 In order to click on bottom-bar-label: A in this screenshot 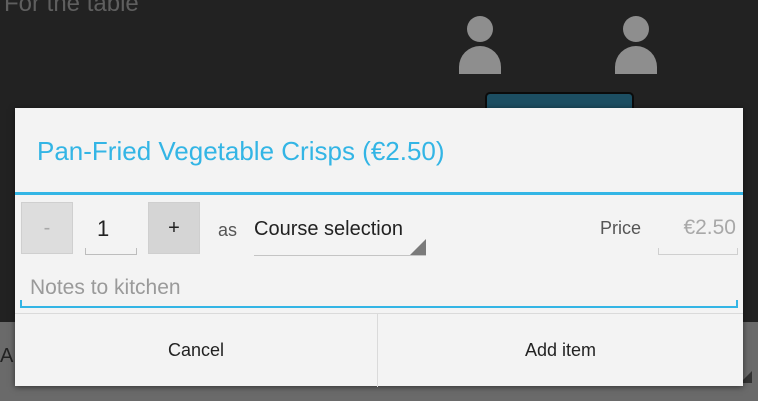, I will do `click(7, 356)`.